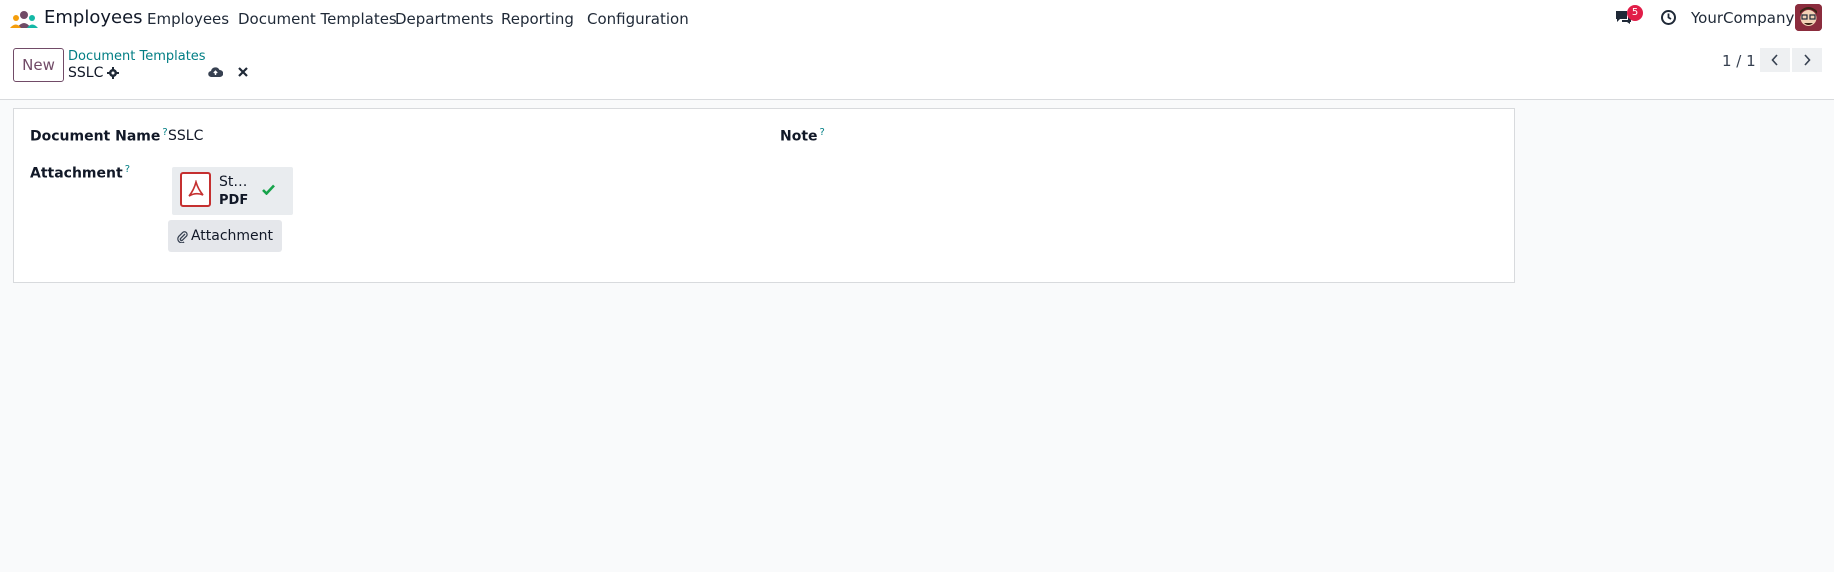 The height and width of the screenshot is (572, 1834). I want to click on attachment-label-text: Attachment, so click(76, 173).